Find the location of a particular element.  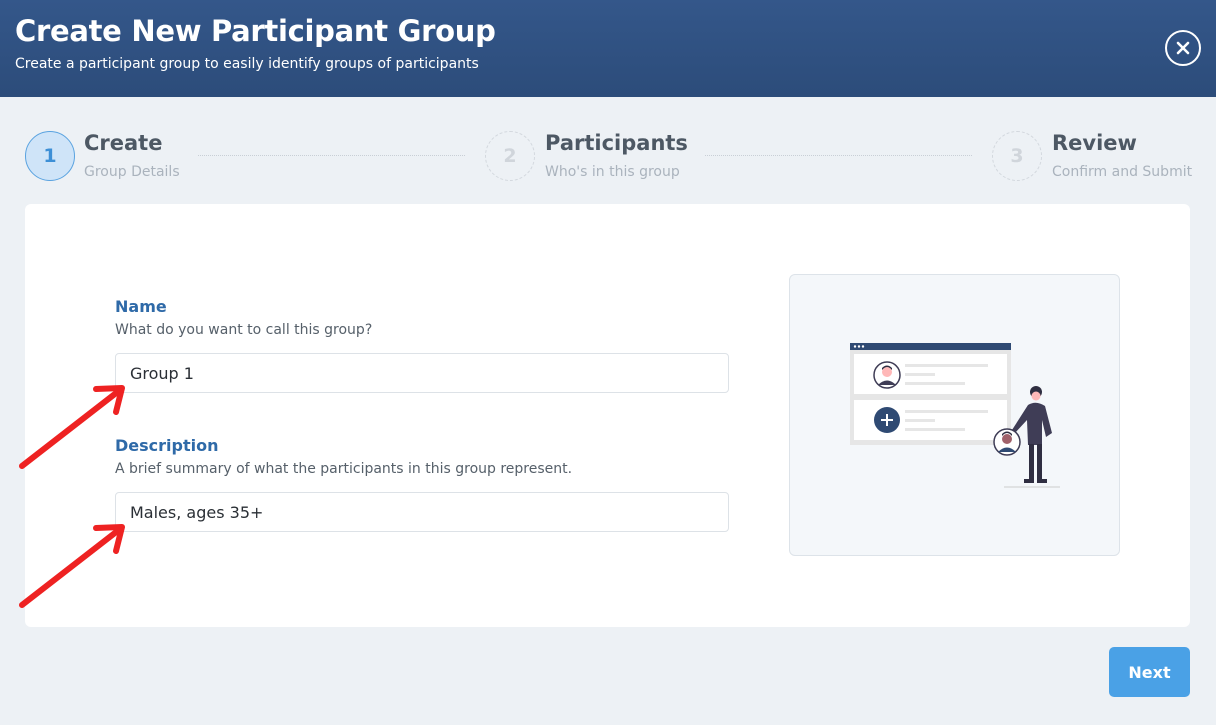

modal-title: Create New Participant Group is located at coordinates (255, 31).